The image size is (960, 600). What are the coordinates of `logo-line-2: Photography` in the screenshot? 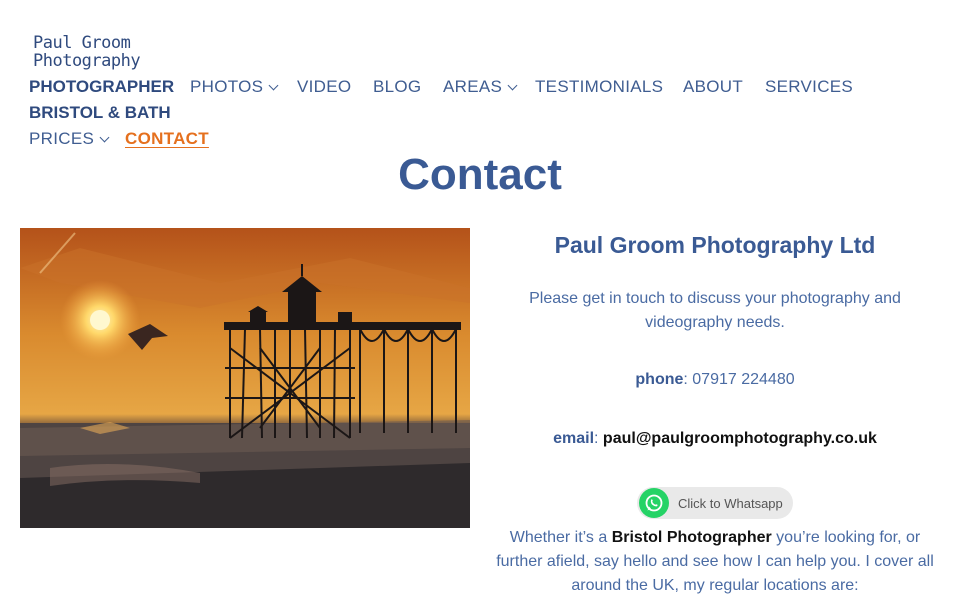 It's located at (87, 61).